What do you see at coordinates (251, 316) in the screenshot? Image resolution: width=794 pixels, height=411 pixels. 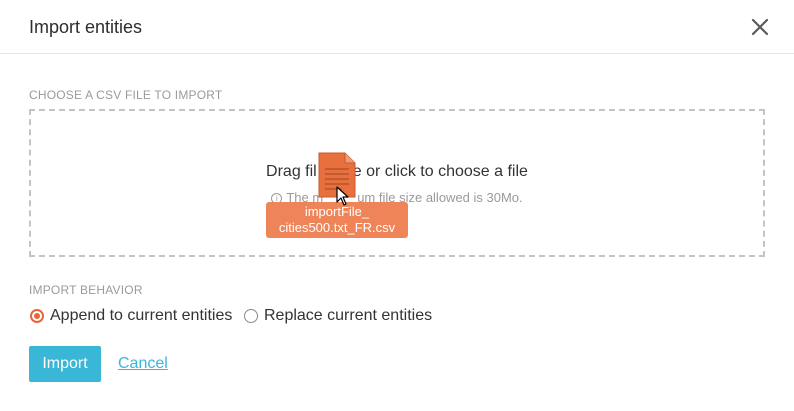 I see `radio-replace-indicator` at bounding box center [251, 316].